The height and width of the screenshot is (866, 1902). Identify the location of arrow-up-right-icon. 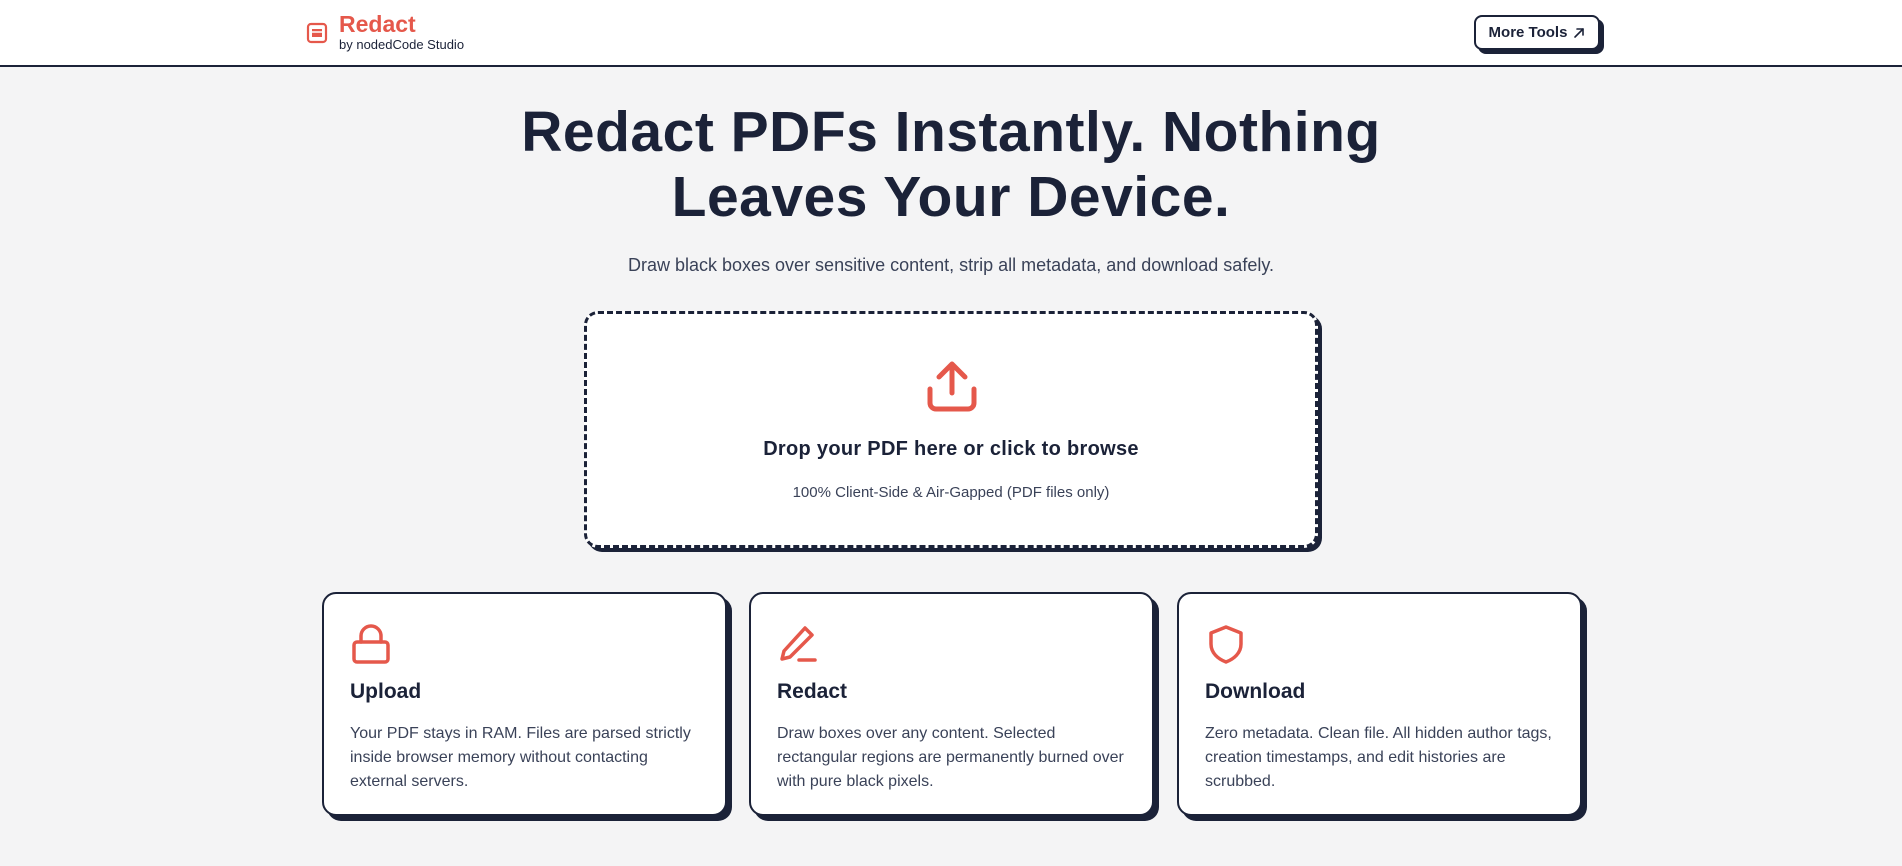
(1579, 32).